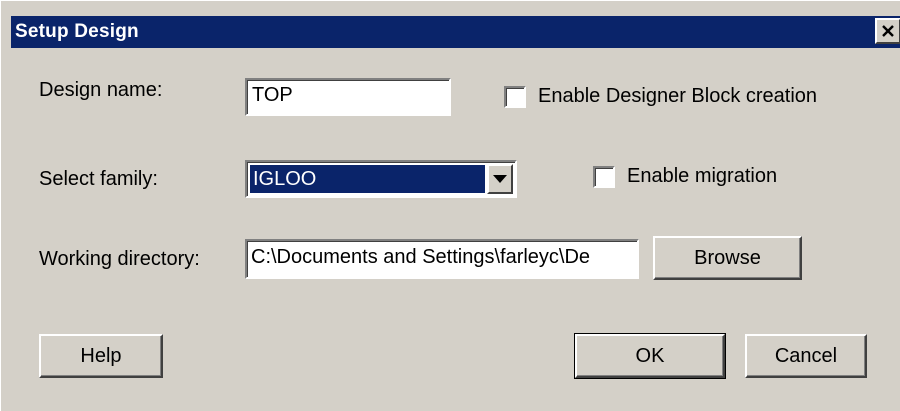 This screenshot has width=900, height=411. What do you see at coordinates (604, 177) in the screenshot?
I see `enable-migration-checkbox` at bounding box center [604, 177].